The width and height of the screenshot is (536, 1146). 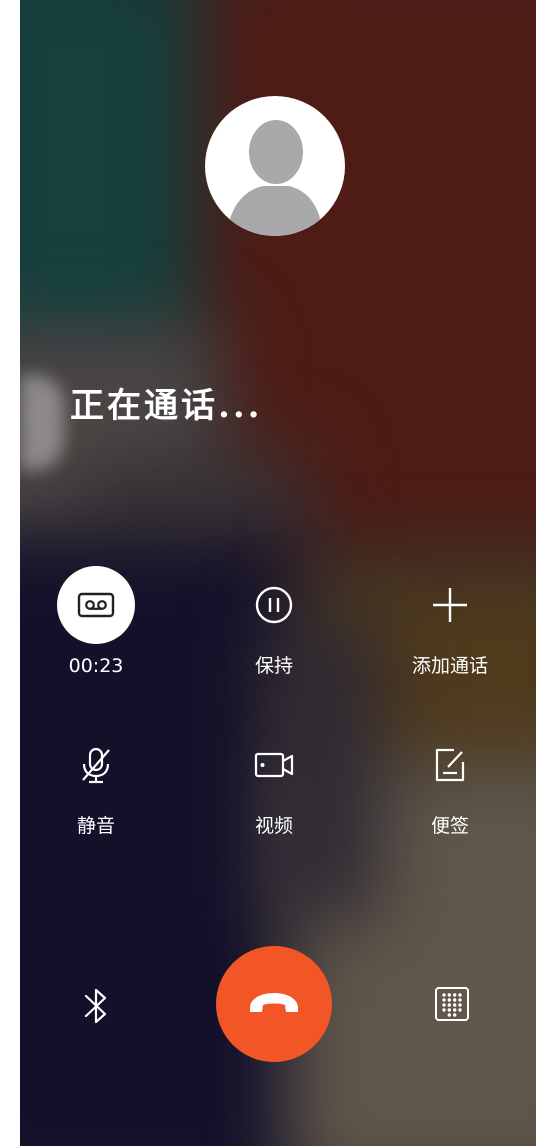 I want to click on add-call-button: 添加通话, so click(x=450, y=622).